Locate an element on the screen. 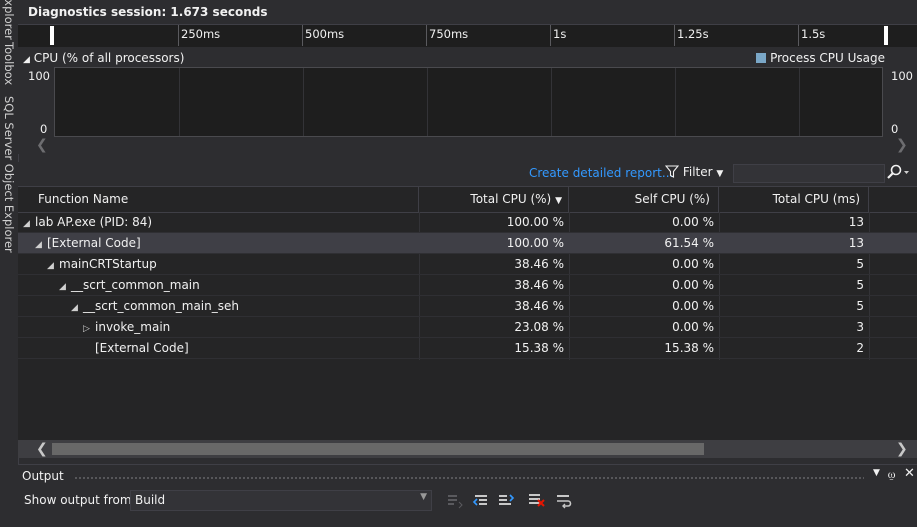 This screenshot has width=917, height=527. function-name-cell: [External Code] is located at coordinates (142, 348).